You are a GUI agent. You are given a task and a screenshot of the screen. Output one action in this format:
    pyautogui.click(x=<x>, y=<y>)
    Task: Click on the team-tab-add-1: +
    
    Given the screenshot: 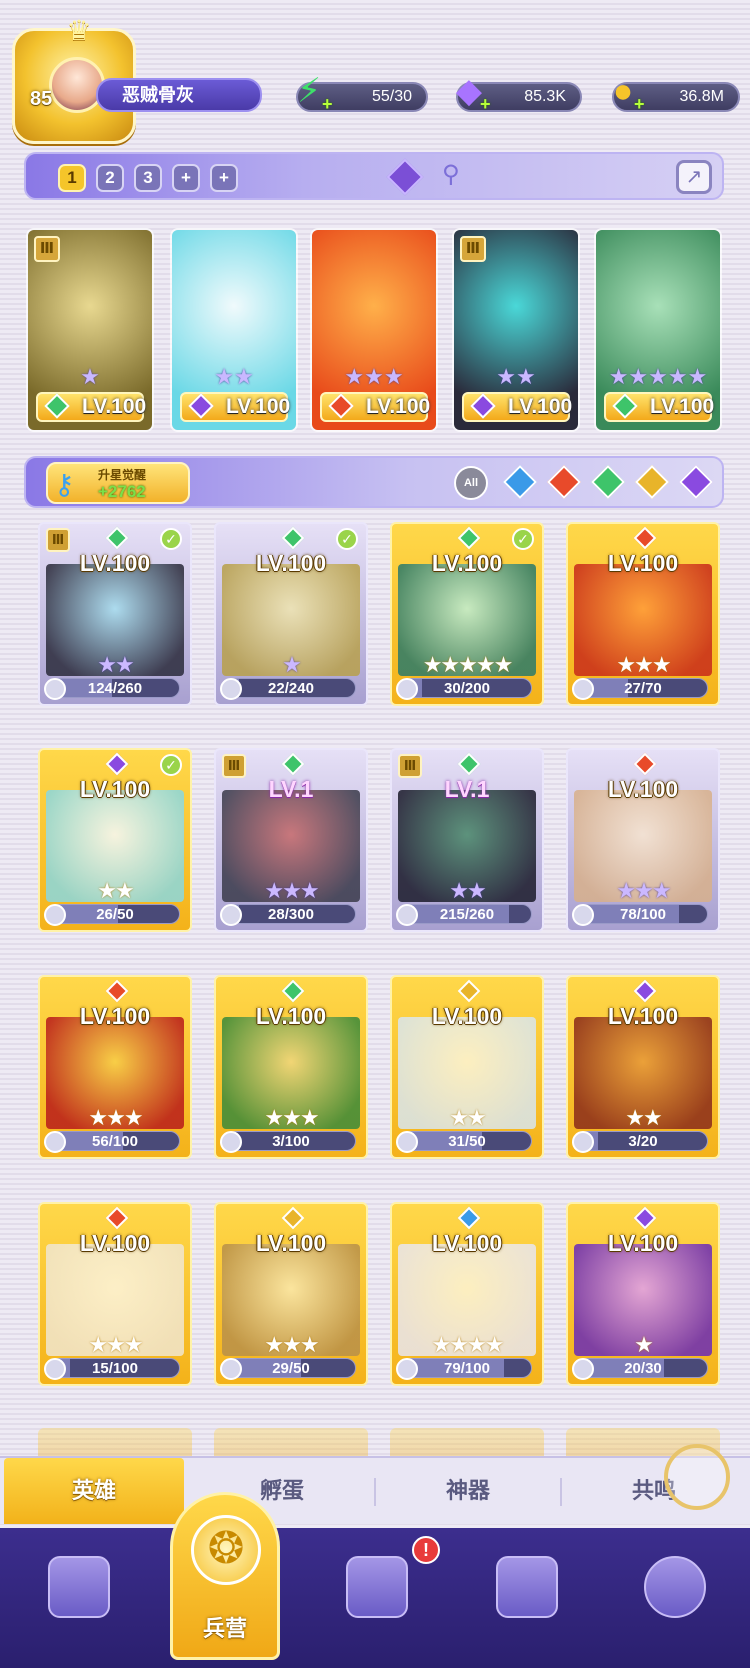 What is the action you would take?
    pyautogui.click(x=186, y=178)
    